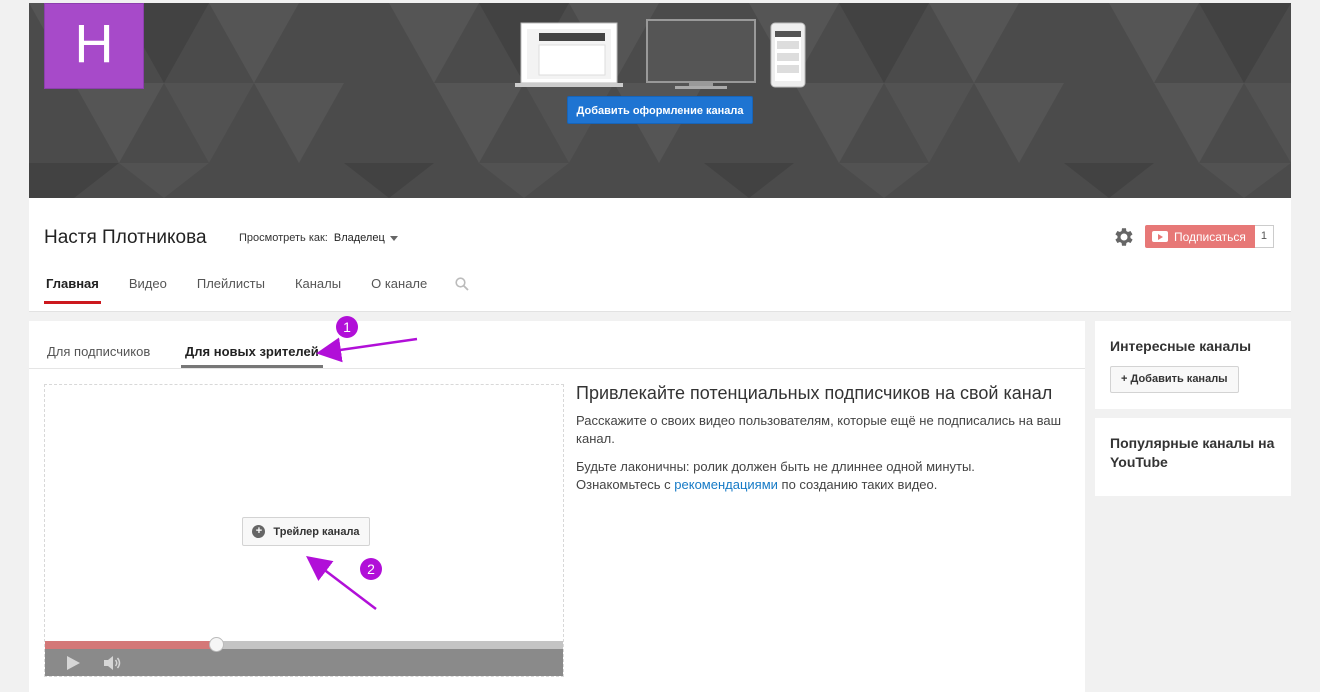 The image size is (1320, 692). I want to click on subscribe-button: Подписаться, so click(1200, 236).